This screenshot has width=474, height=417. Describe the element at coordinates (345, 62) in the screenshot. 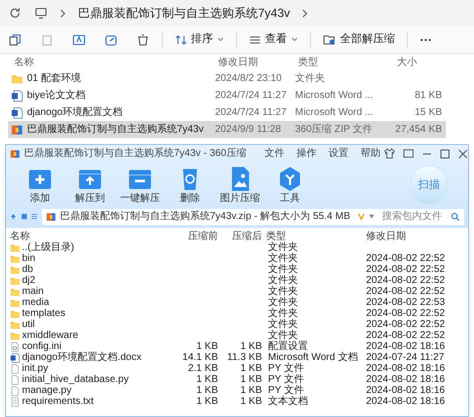

I see `column-header: 类型` at that location.